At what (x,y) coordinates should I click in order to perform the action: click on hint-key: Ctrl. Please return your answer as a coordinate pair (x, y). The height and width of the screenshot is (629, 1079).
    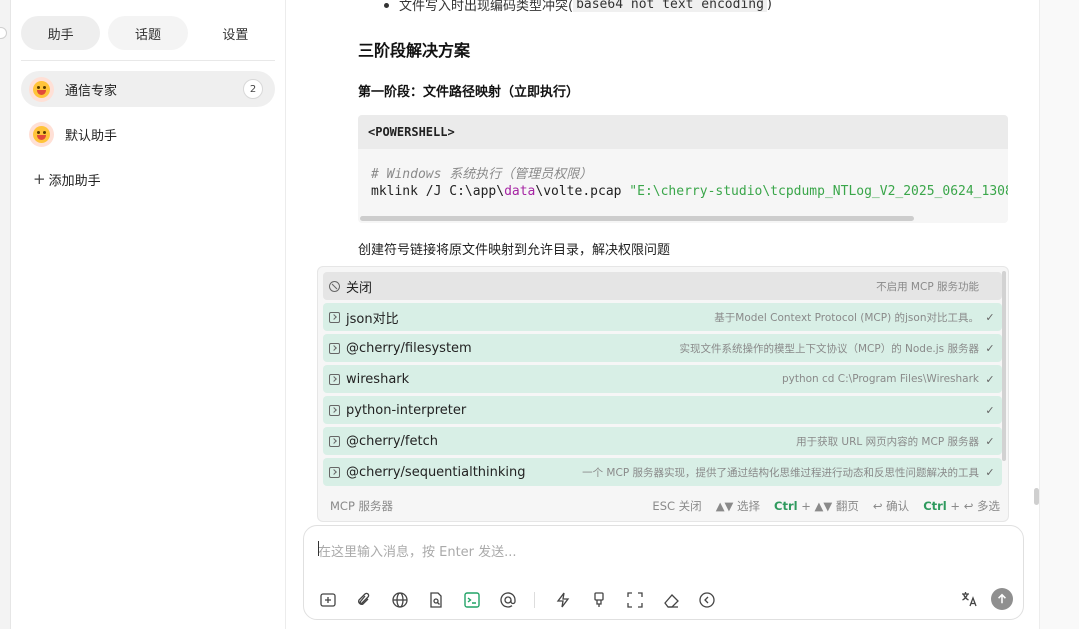
    Looking at the image, I should click on (786, 506).